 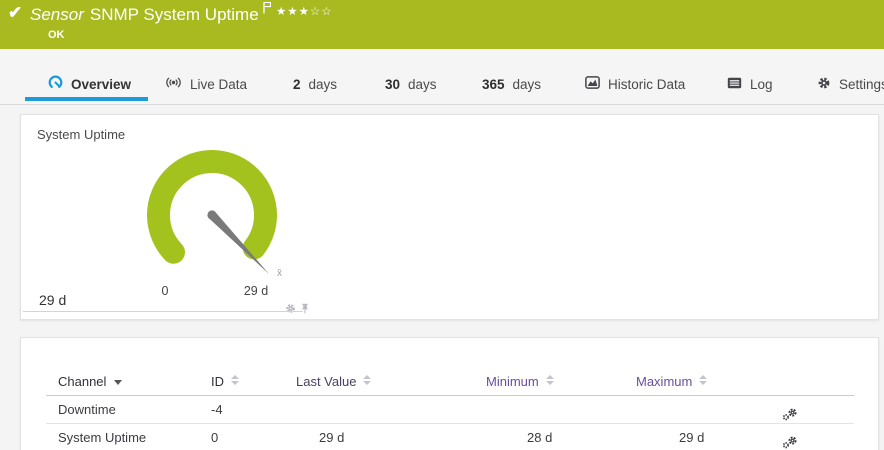 I want to click on cell-minimum: 28 d, so click(x=540, y=437).